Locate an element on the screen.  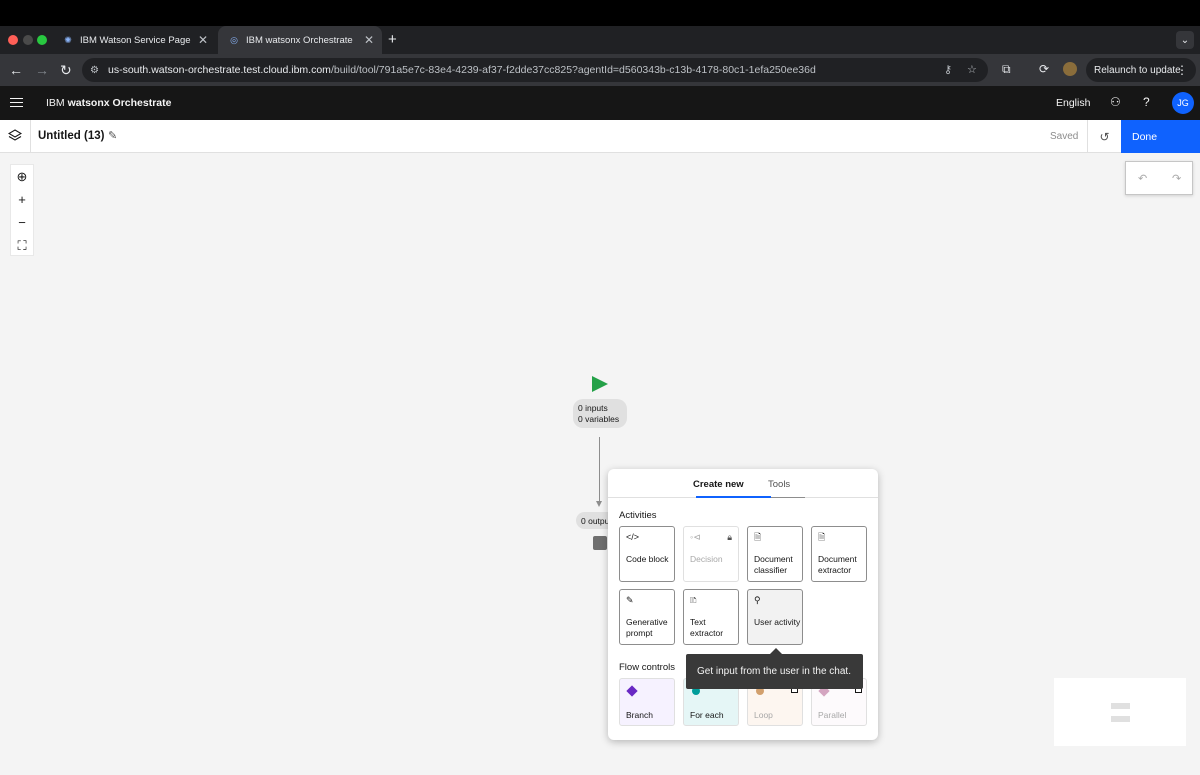
activity-document-classifier: 🗎︎ Document classifier is located at coordinates (775, 554).